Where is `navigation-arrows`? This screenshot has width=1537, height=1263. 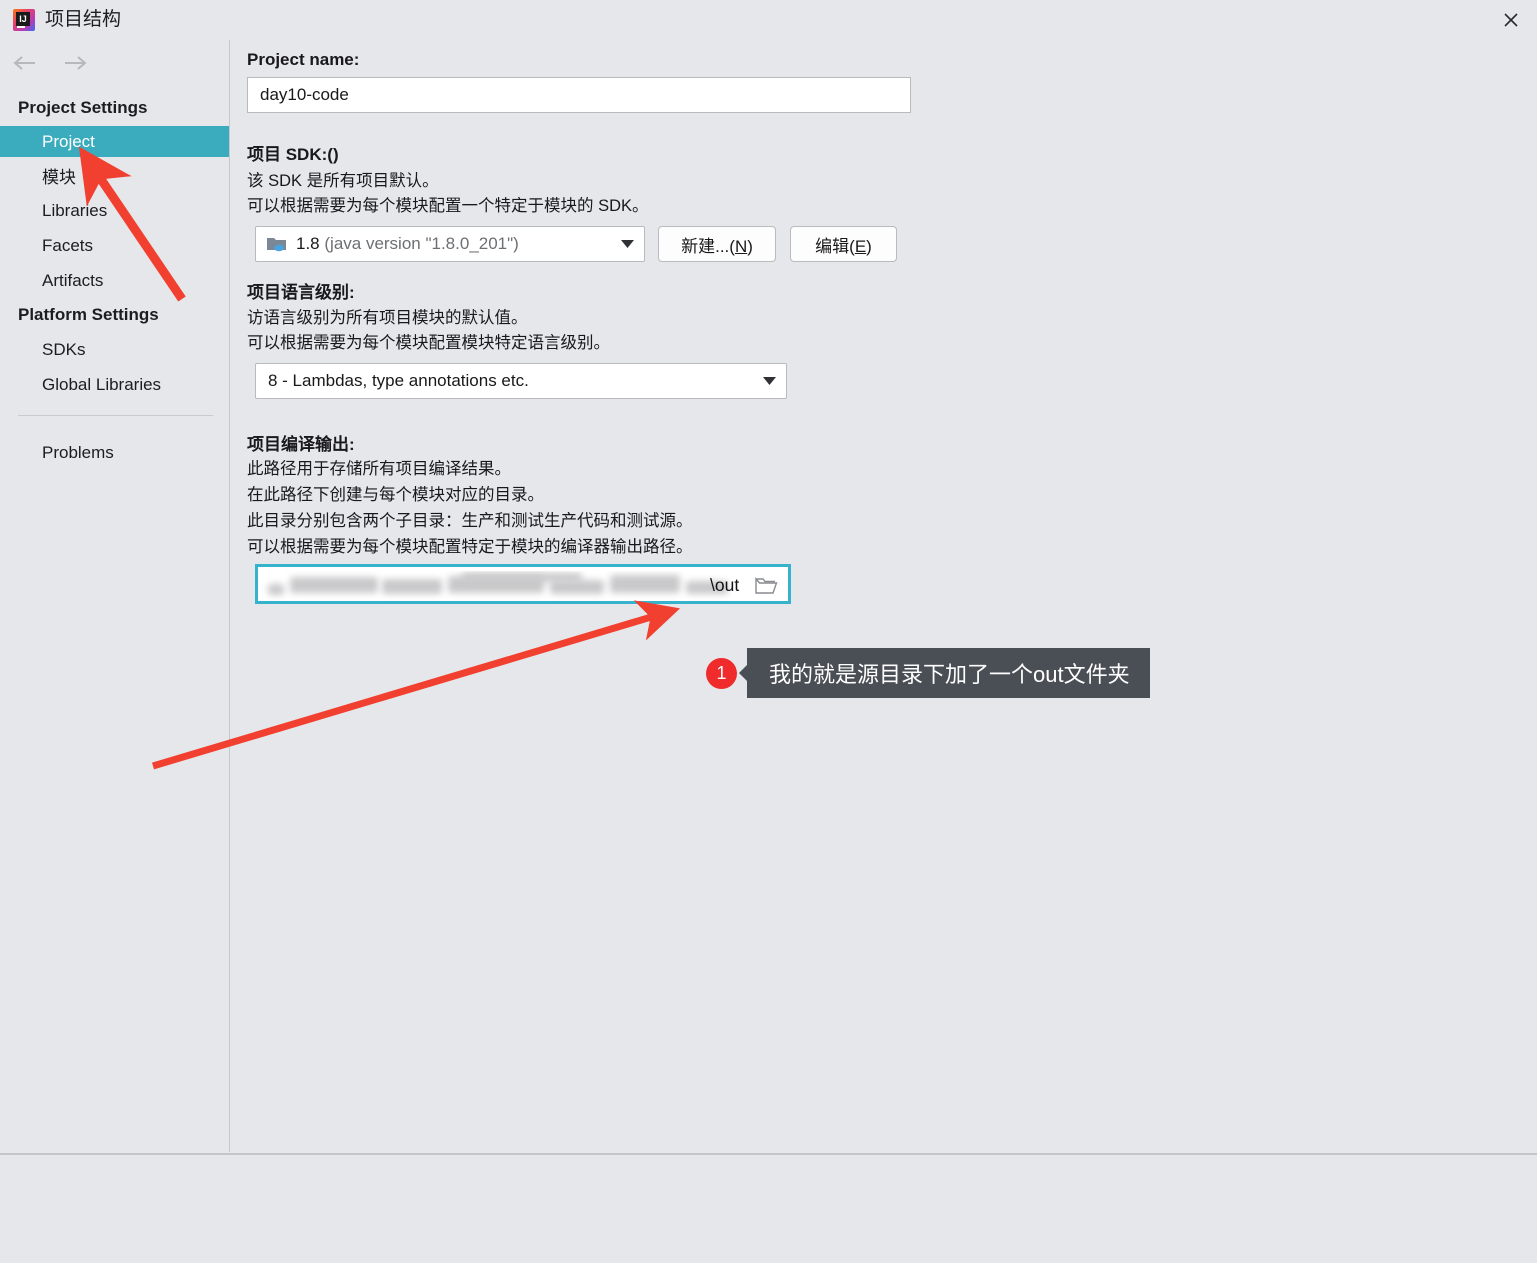
navigation-arrows is located at coordinates (50, 63).